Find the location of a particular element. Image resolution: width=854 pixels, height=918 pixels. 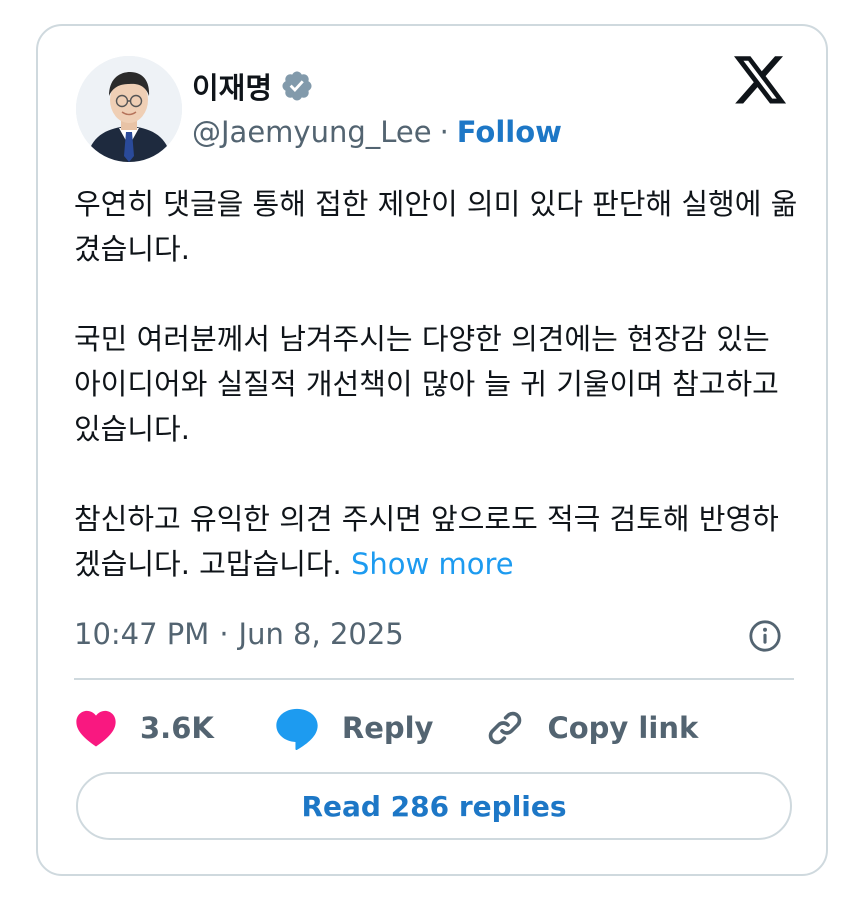

info-icon is located at coordinates (765, 636).